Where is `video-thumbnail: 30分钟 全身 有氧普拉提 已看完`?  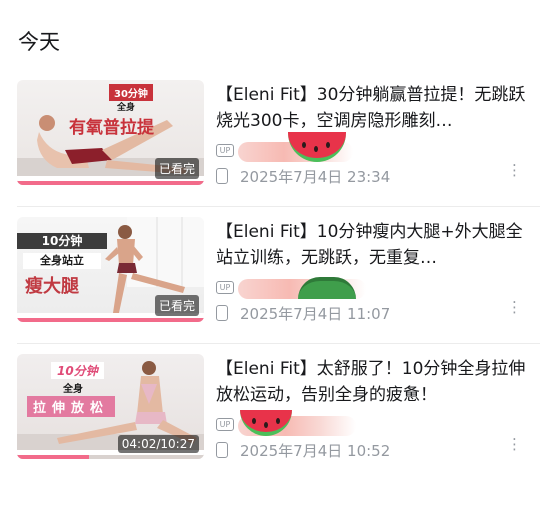
video-thumbnail: 30分钟 全身 有氧普拉提 已看完 is located at coordinates (110, 132).